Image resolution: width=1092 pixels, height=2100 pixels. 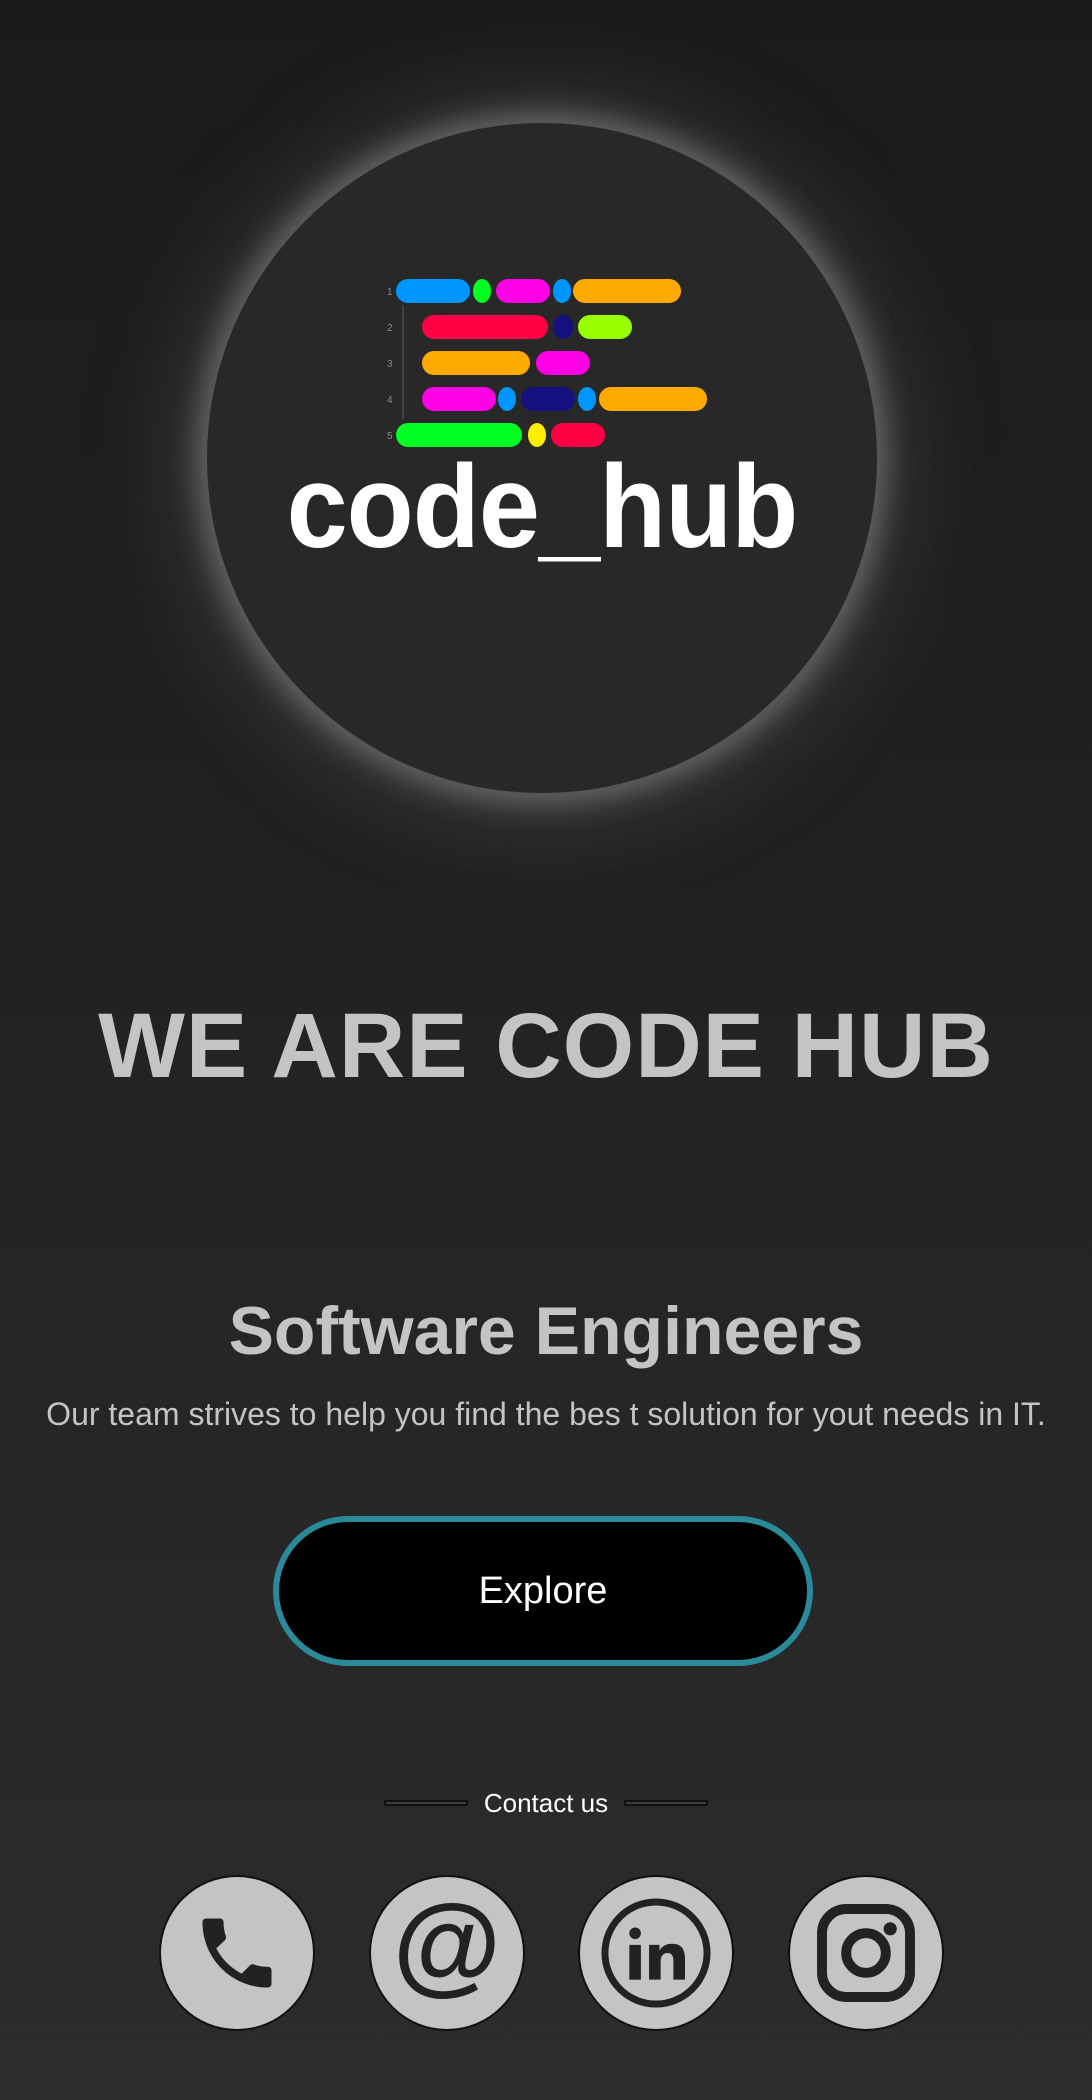 I want to click on contact-header: Contact us, so click(x=546, y=1803).